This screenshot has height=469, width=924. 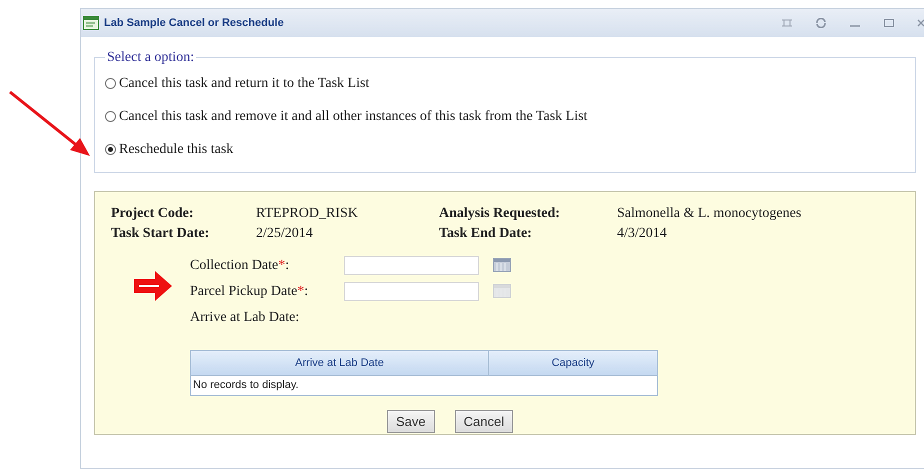 What do you see at coordinates (240, 265) in the screenshot?
I see `field-label: Collection Date*:` at bounding box center [240, 265].